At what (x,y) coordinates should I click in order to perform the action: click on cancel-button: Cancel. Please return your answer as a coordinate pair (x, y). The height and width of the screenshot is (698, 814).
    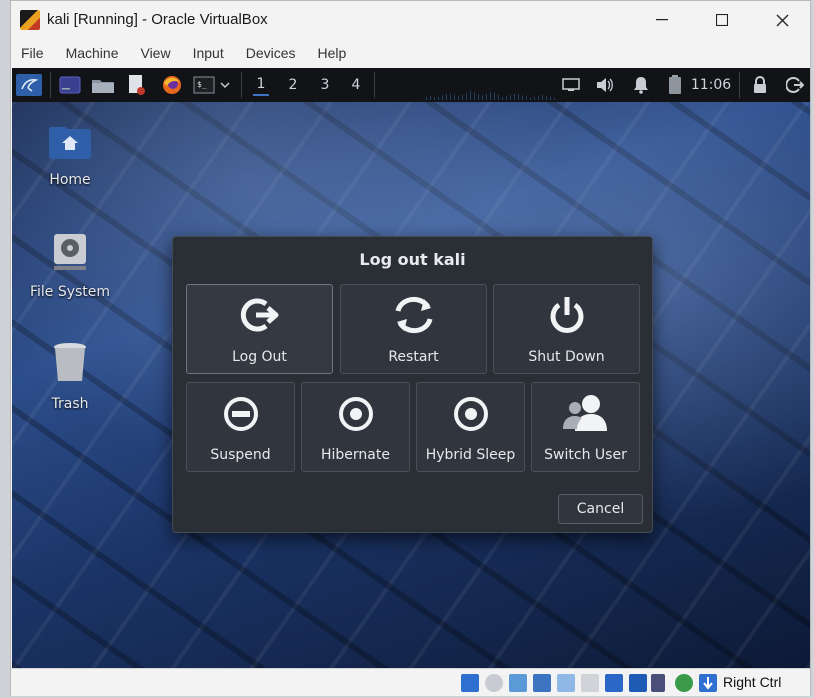
    Looking at the image, I should click on (600, 509).